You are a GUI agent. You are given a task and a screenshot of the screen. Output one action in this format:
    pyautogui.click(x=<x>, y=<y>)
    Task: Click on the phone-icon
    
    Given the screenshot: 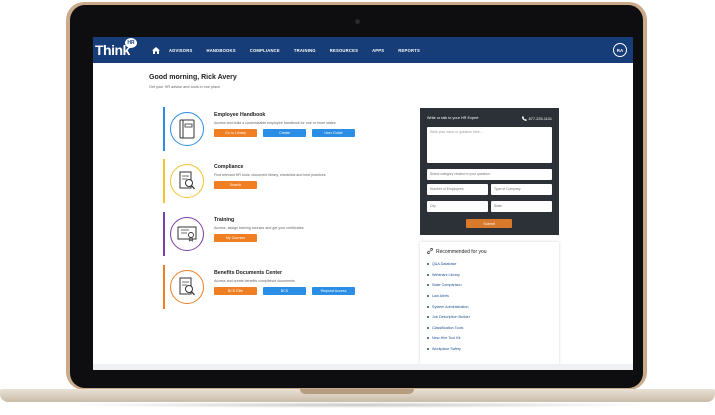 What is the action you would take?
    pyautogui.click(x=524, y=119)
    